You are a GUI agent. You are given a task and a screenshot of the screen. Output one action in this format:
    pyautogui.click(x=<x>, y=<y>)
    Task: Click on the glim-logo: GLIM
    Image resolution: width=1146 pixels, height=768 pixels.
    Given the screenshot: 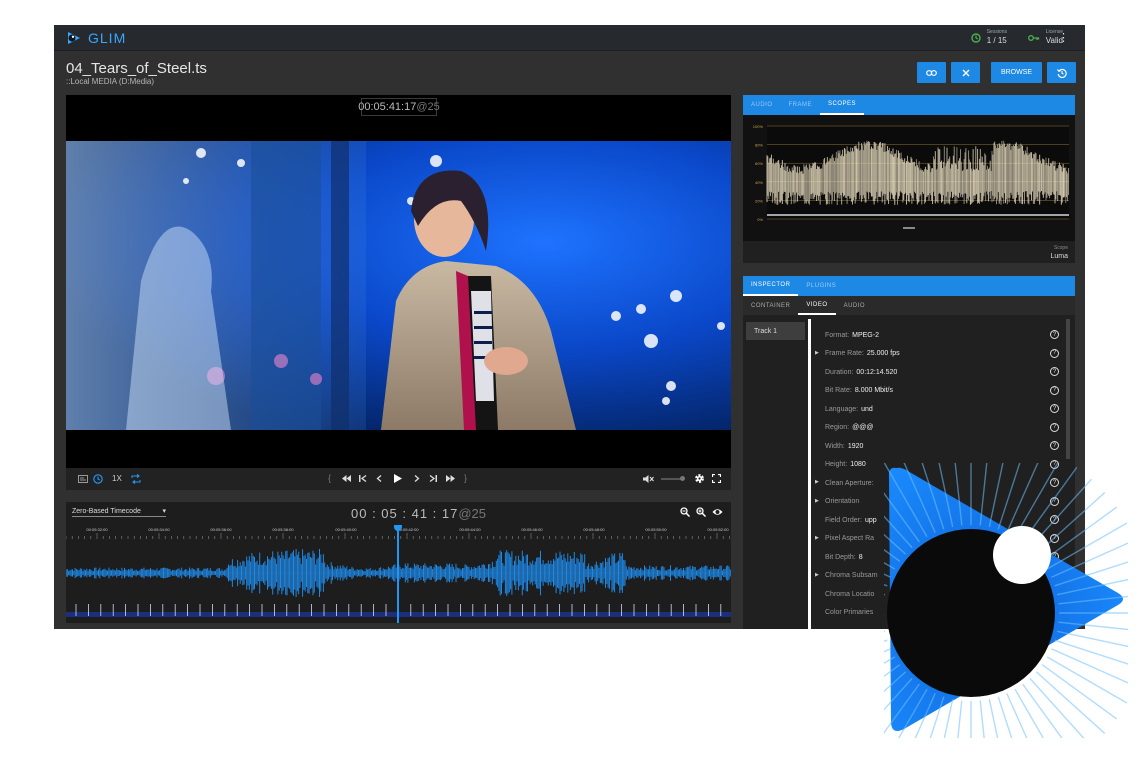 What is the action you would take?
    pyautogui.click(x=96, y=38)
    